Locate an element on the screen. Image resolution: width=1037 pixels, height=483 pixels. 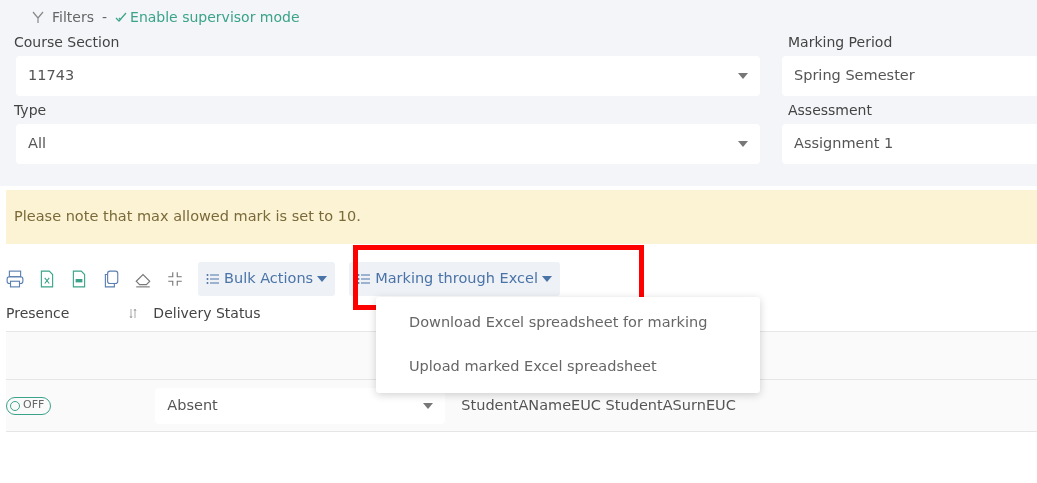
select-field: Spring Semester is located at coordinates (909, 76).